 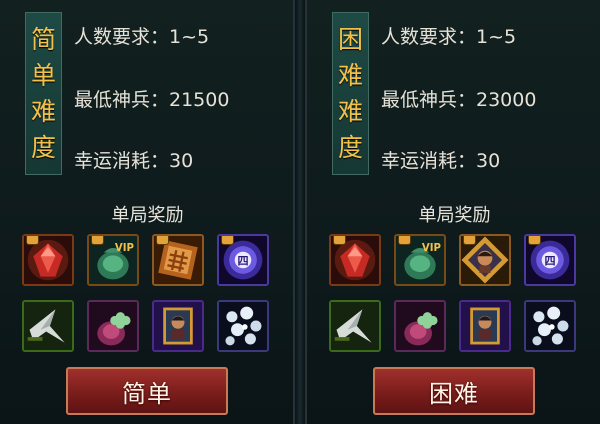 I want to click on min-divine-weapon-label: 最低神兵：23000, so click(x=459, y=100).